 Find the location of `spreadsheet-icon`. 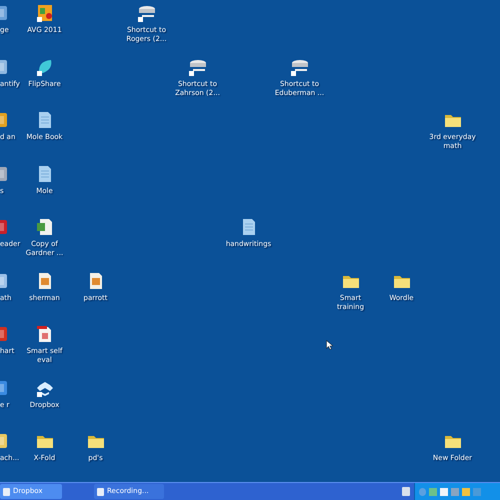

spreadsheet-icon is located at coordinates (44, 227).